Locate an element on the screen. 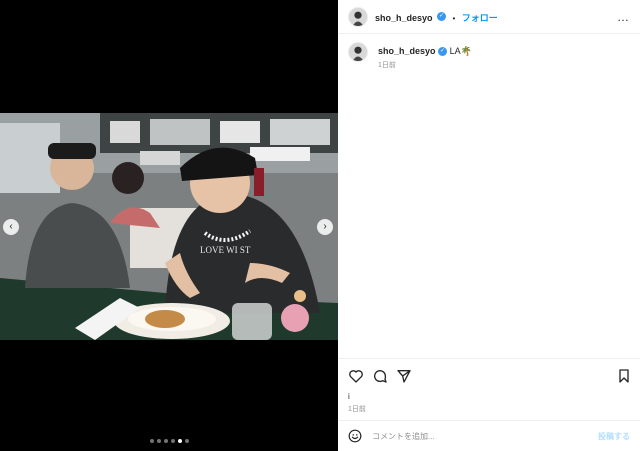 The image size is (640, 451). comment-bar: 投稿する is located at coordinates (489, 435).